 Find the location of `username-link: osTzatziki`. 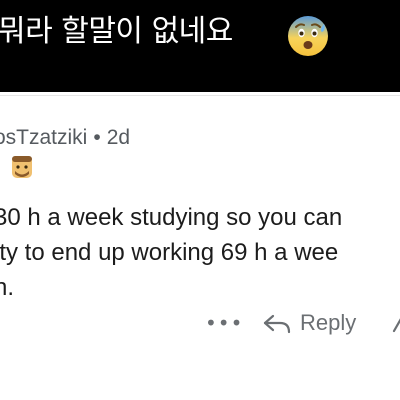

username-link: osTzatziki is located at coordinates (43, 137).